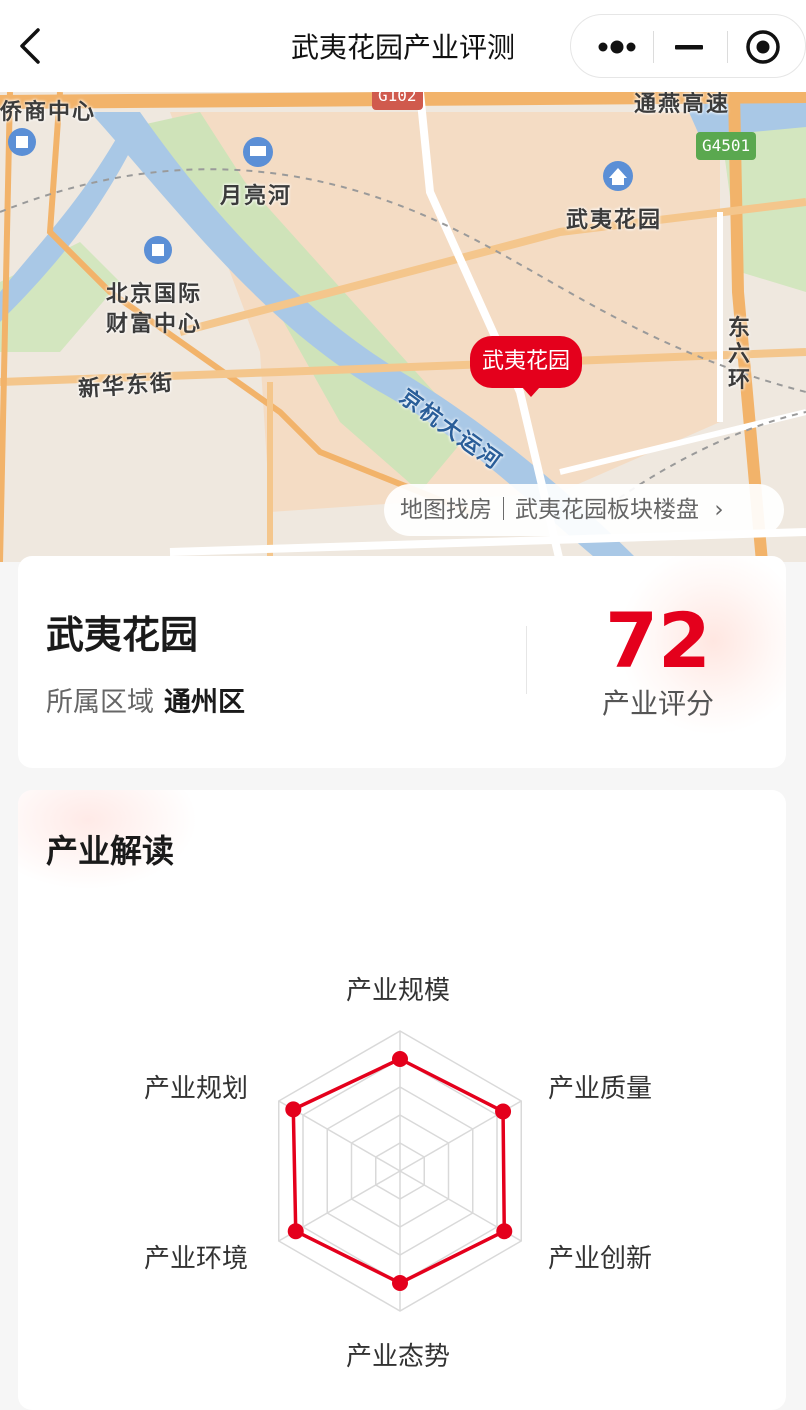 This screenshot has width=806, height=1410. What do you see at coordinates (122, 635) in the screenshot?
I see `area-name: 武夷花园` at bounding box center [122, 635].